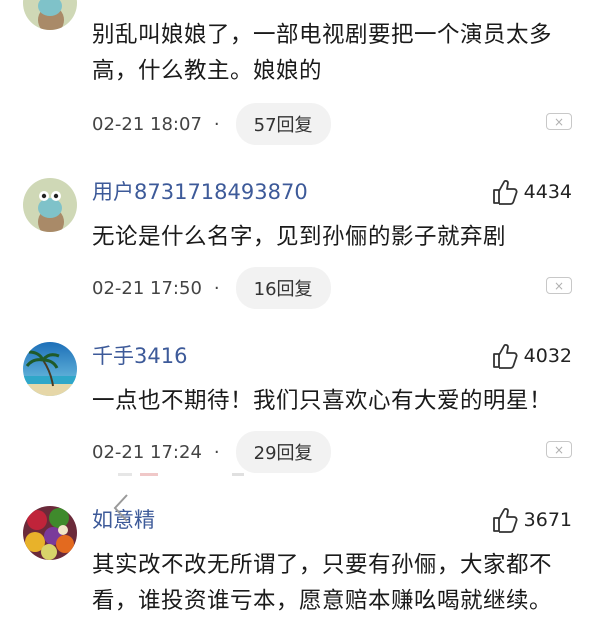 Image resolution: width=594 pixels, height=619 pixels. I want to click on comment-meta: 02-21 18:07 · 57回复, so click(211, 124).